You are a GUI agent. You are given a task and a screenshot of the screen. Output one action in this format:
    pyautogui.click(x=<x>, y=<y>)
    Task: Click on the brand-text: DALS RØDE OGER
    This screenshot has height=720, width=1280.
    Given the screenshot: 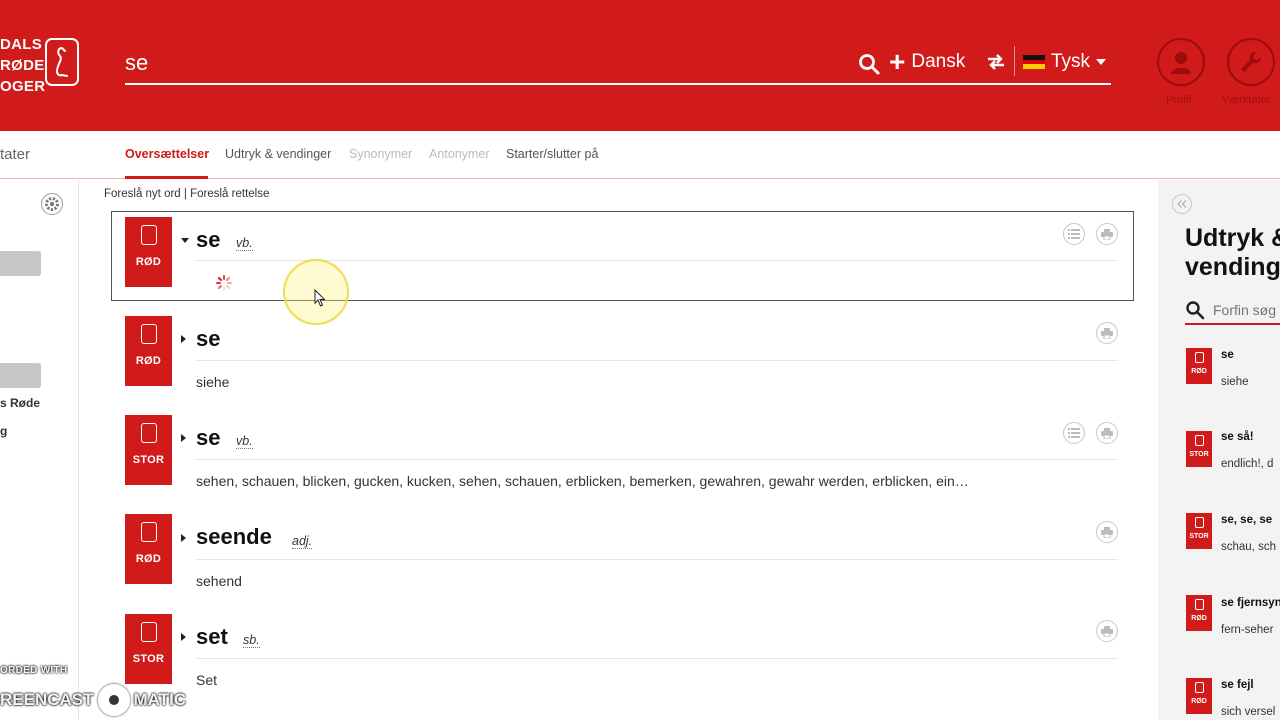 What is the action you would take?
    pyautogui.click(x=22, y=65)
    